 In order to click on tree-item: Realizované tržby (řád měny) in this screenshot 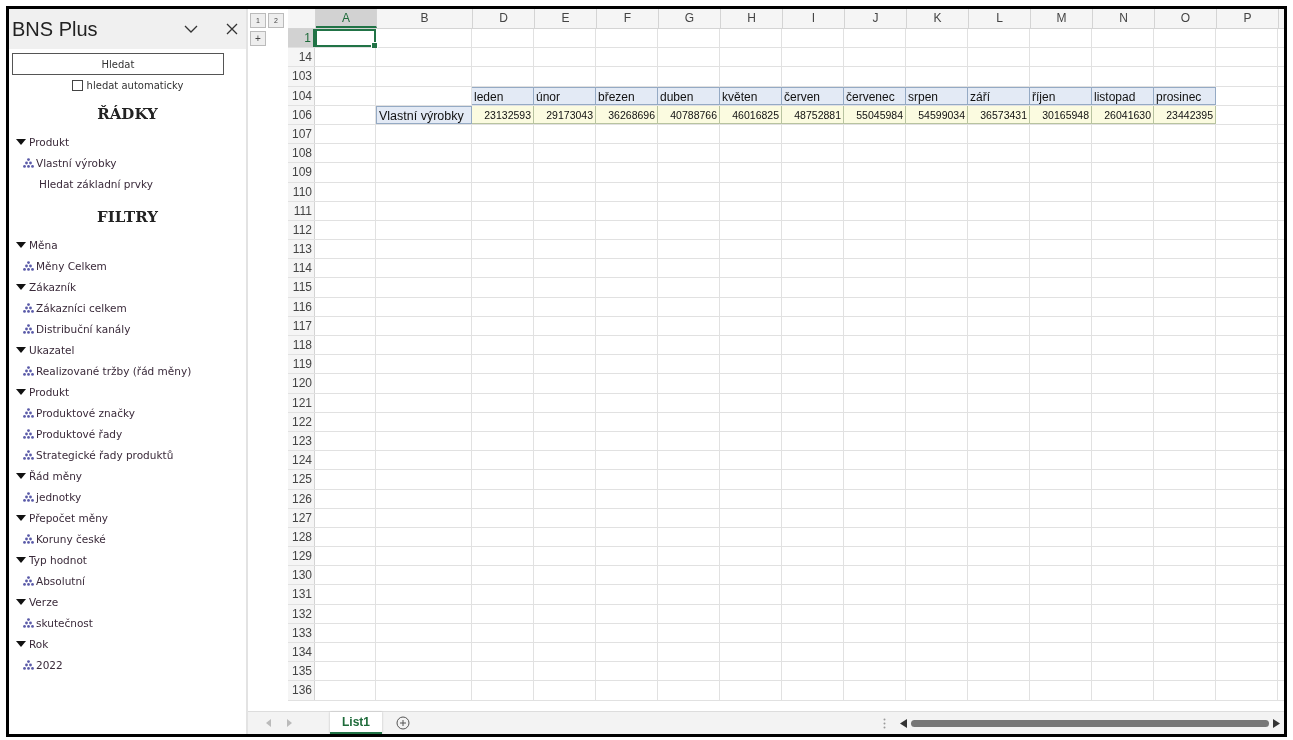, I will do `click(114, 370)`.